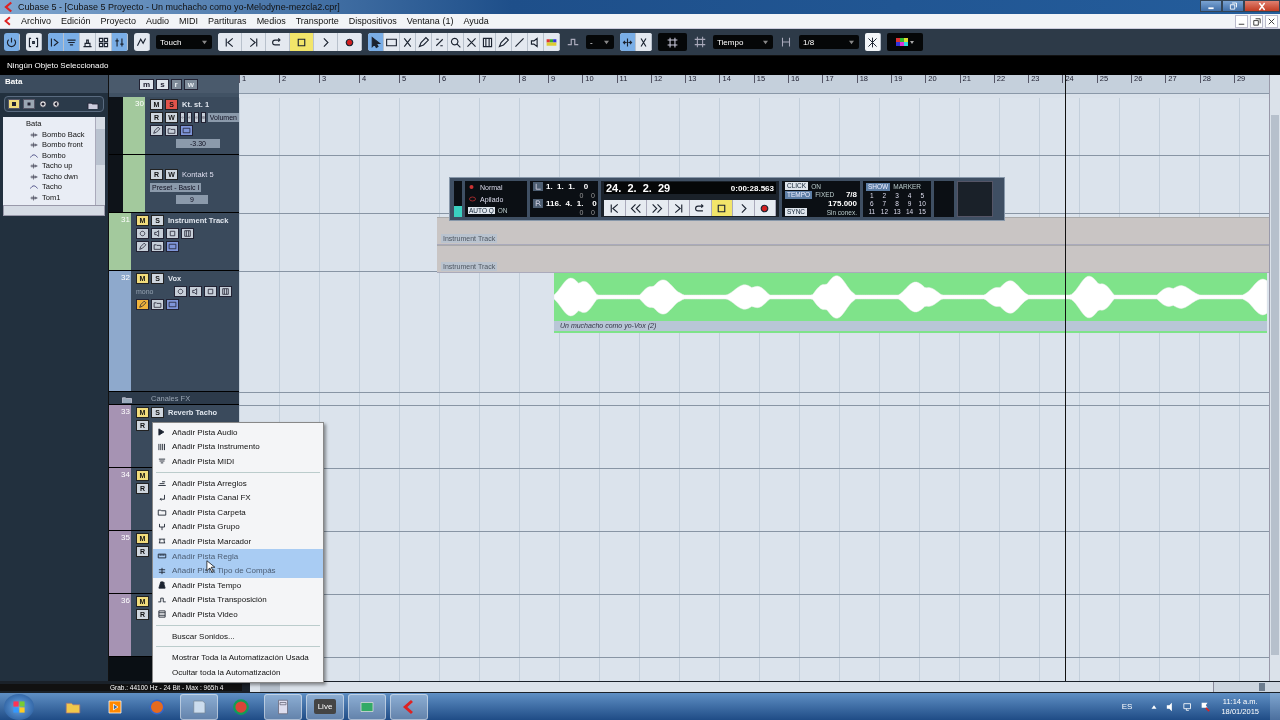 Image resolution: width=1280 pixels, height=720 pixels. I want to click on track-number: 31, so click(125, 219).